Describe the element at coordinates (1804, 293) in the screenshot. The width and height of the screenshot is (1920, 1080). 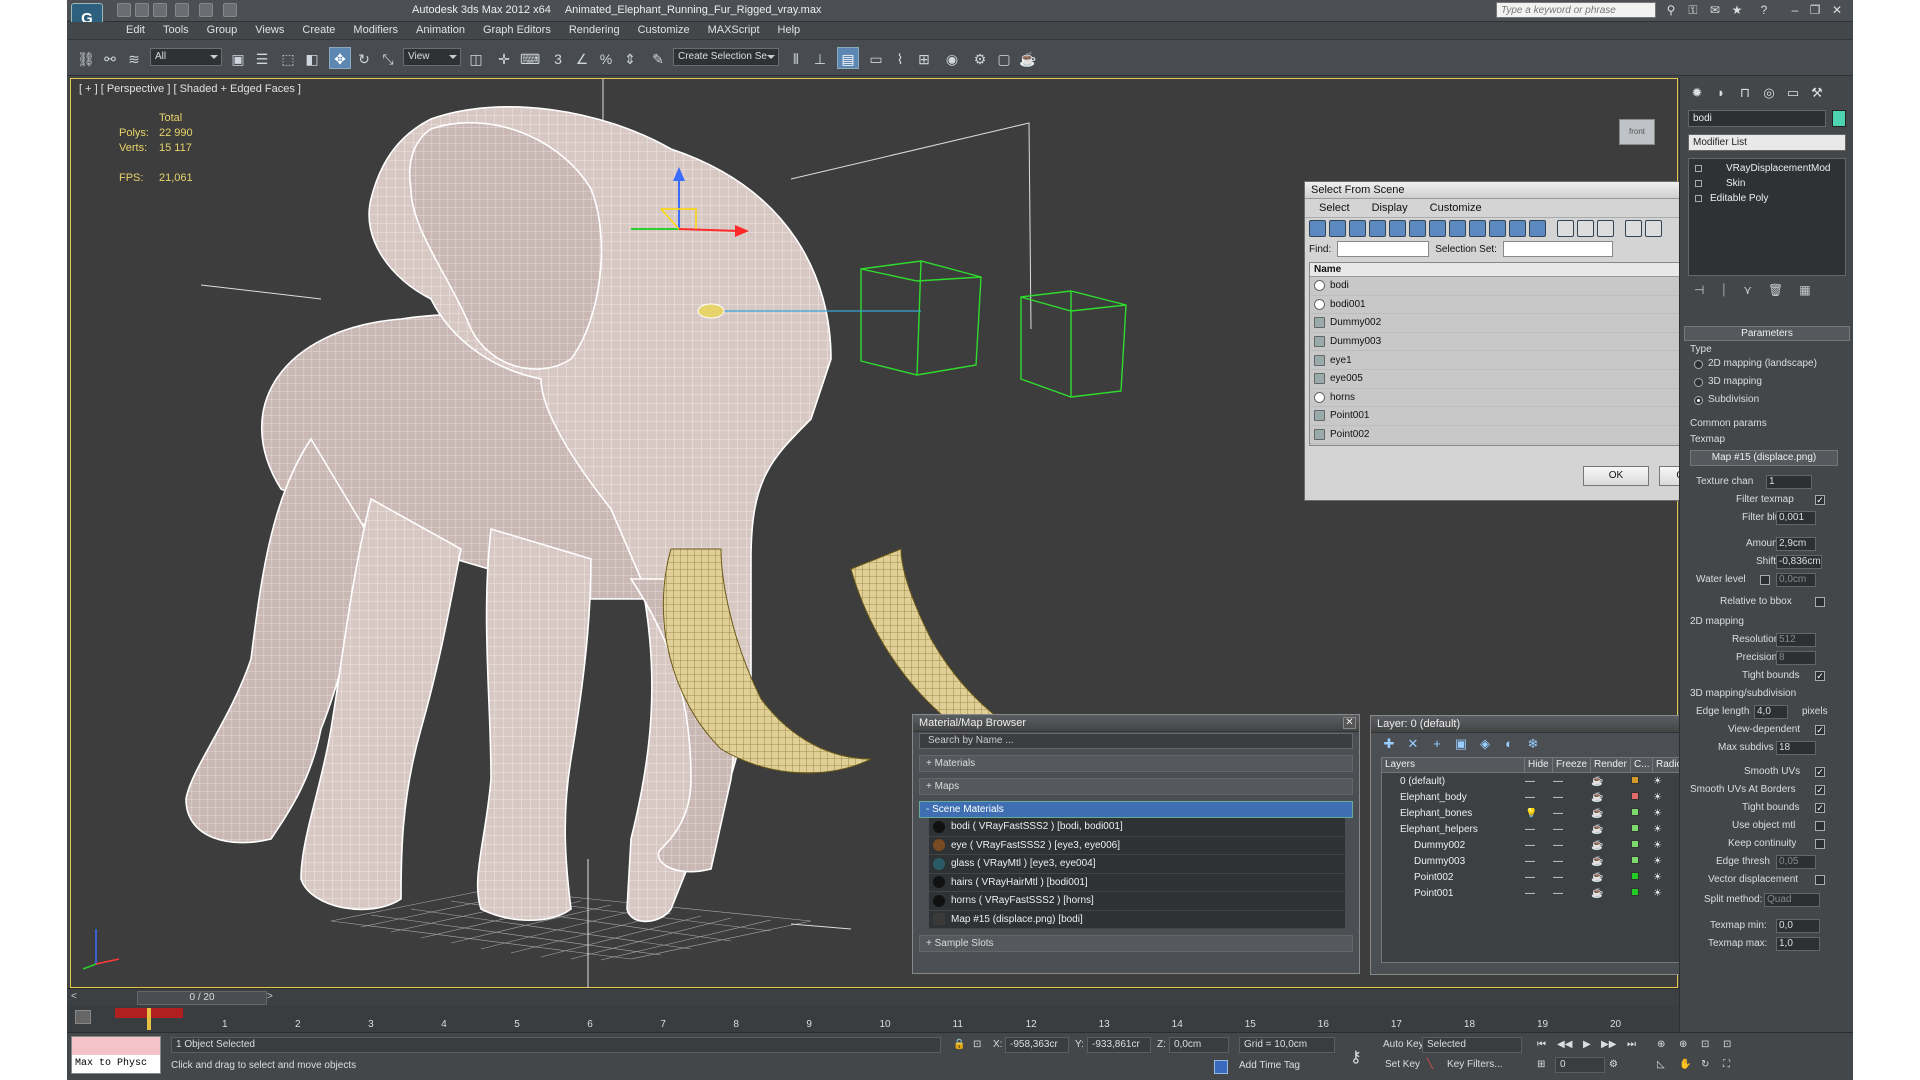
I see `configure-modifier-sets-icon: ▦` at that location.